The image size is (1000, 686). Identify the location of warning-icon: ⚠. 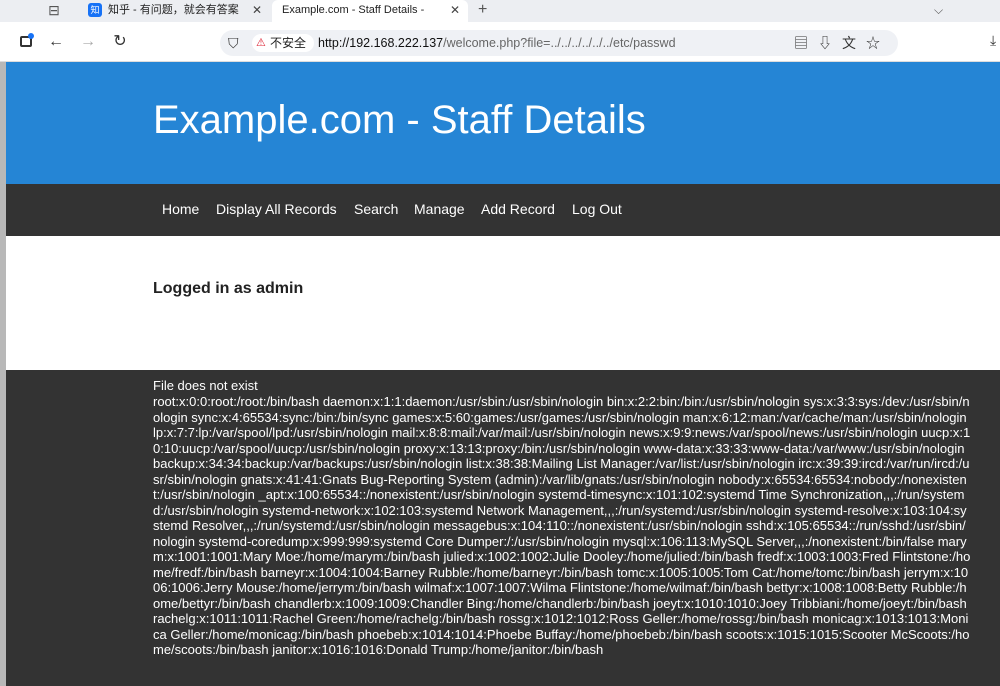
(261, 43).